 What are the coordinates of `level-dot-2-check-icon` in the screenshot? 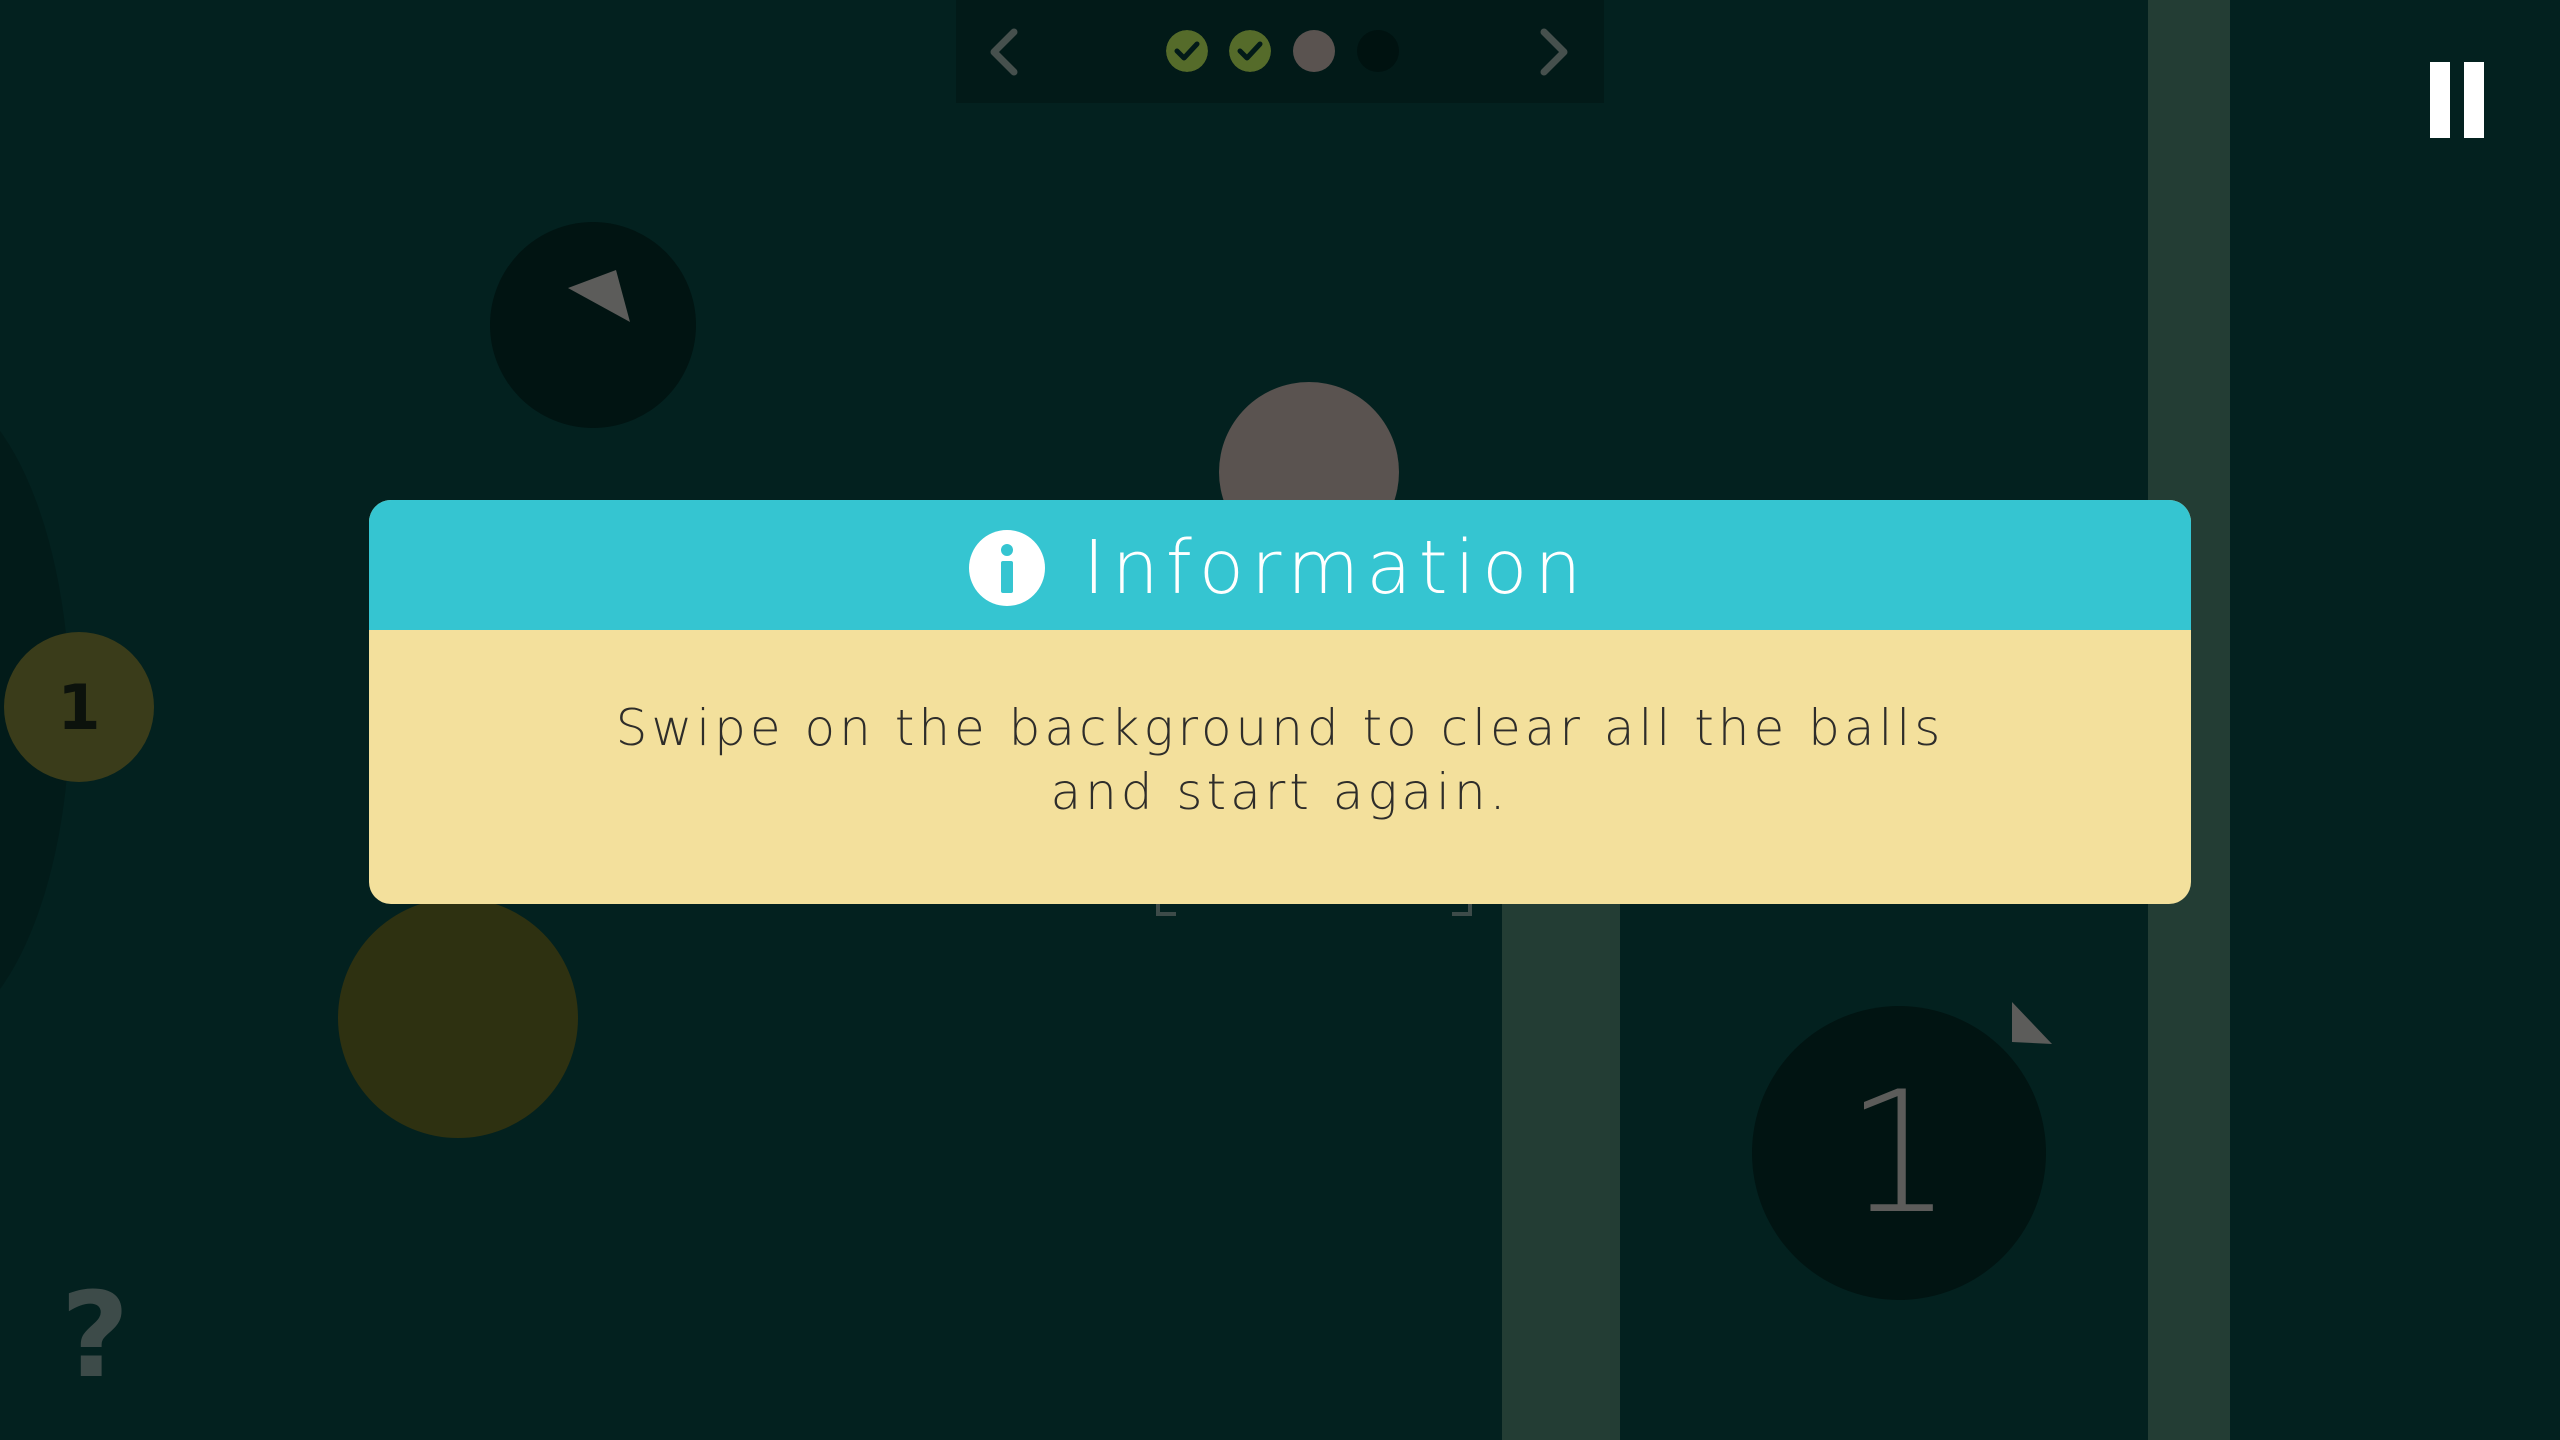 It's located at (1250, 51).